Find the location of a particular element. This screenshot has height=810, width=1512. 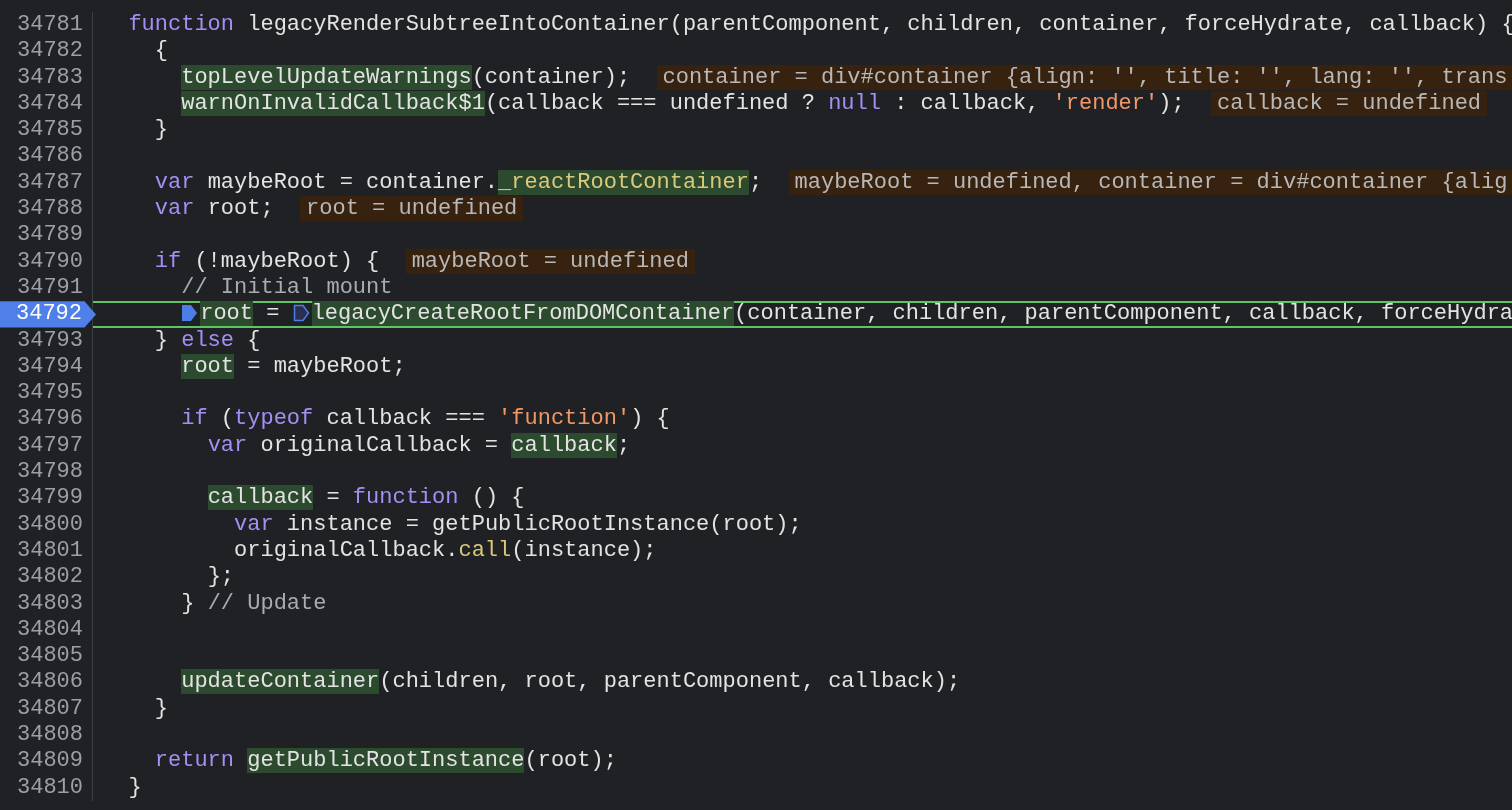

keyword: typeof is located at coordinates (274, 419).